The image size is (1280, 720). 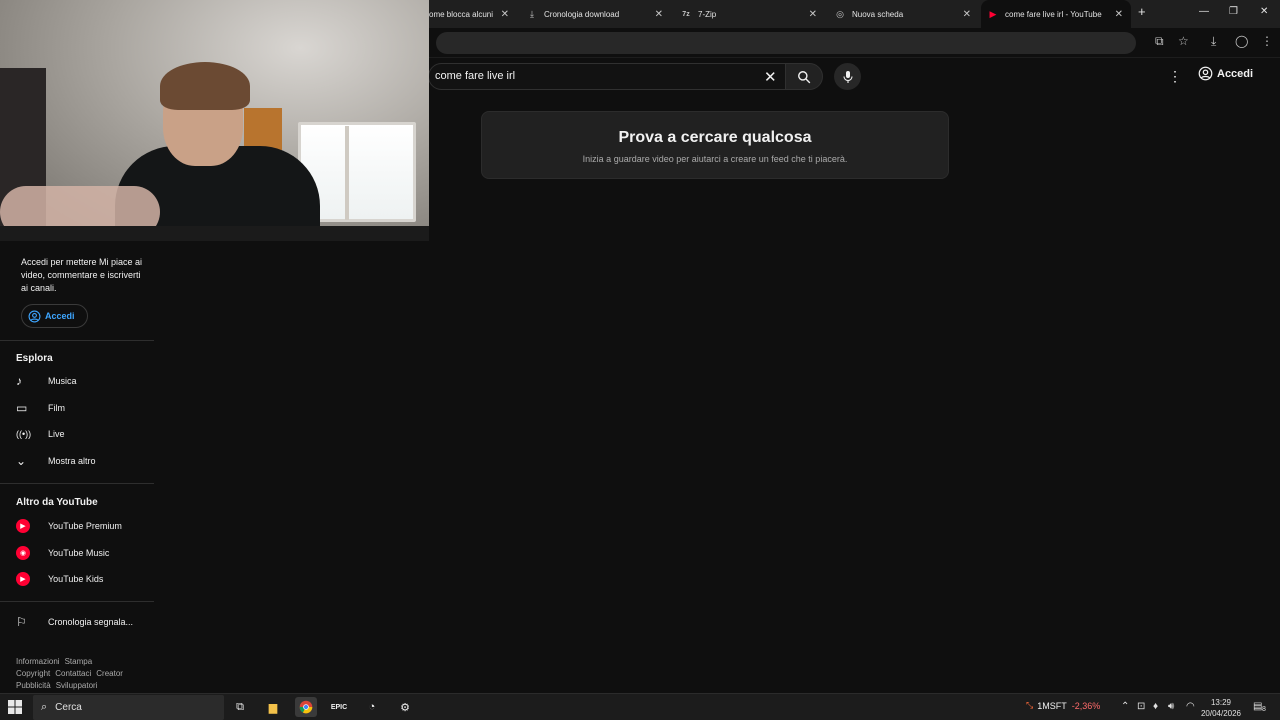 I want to click on taskbar-clock: 13:29 20/04/2026, so click(x=1221, y=708).